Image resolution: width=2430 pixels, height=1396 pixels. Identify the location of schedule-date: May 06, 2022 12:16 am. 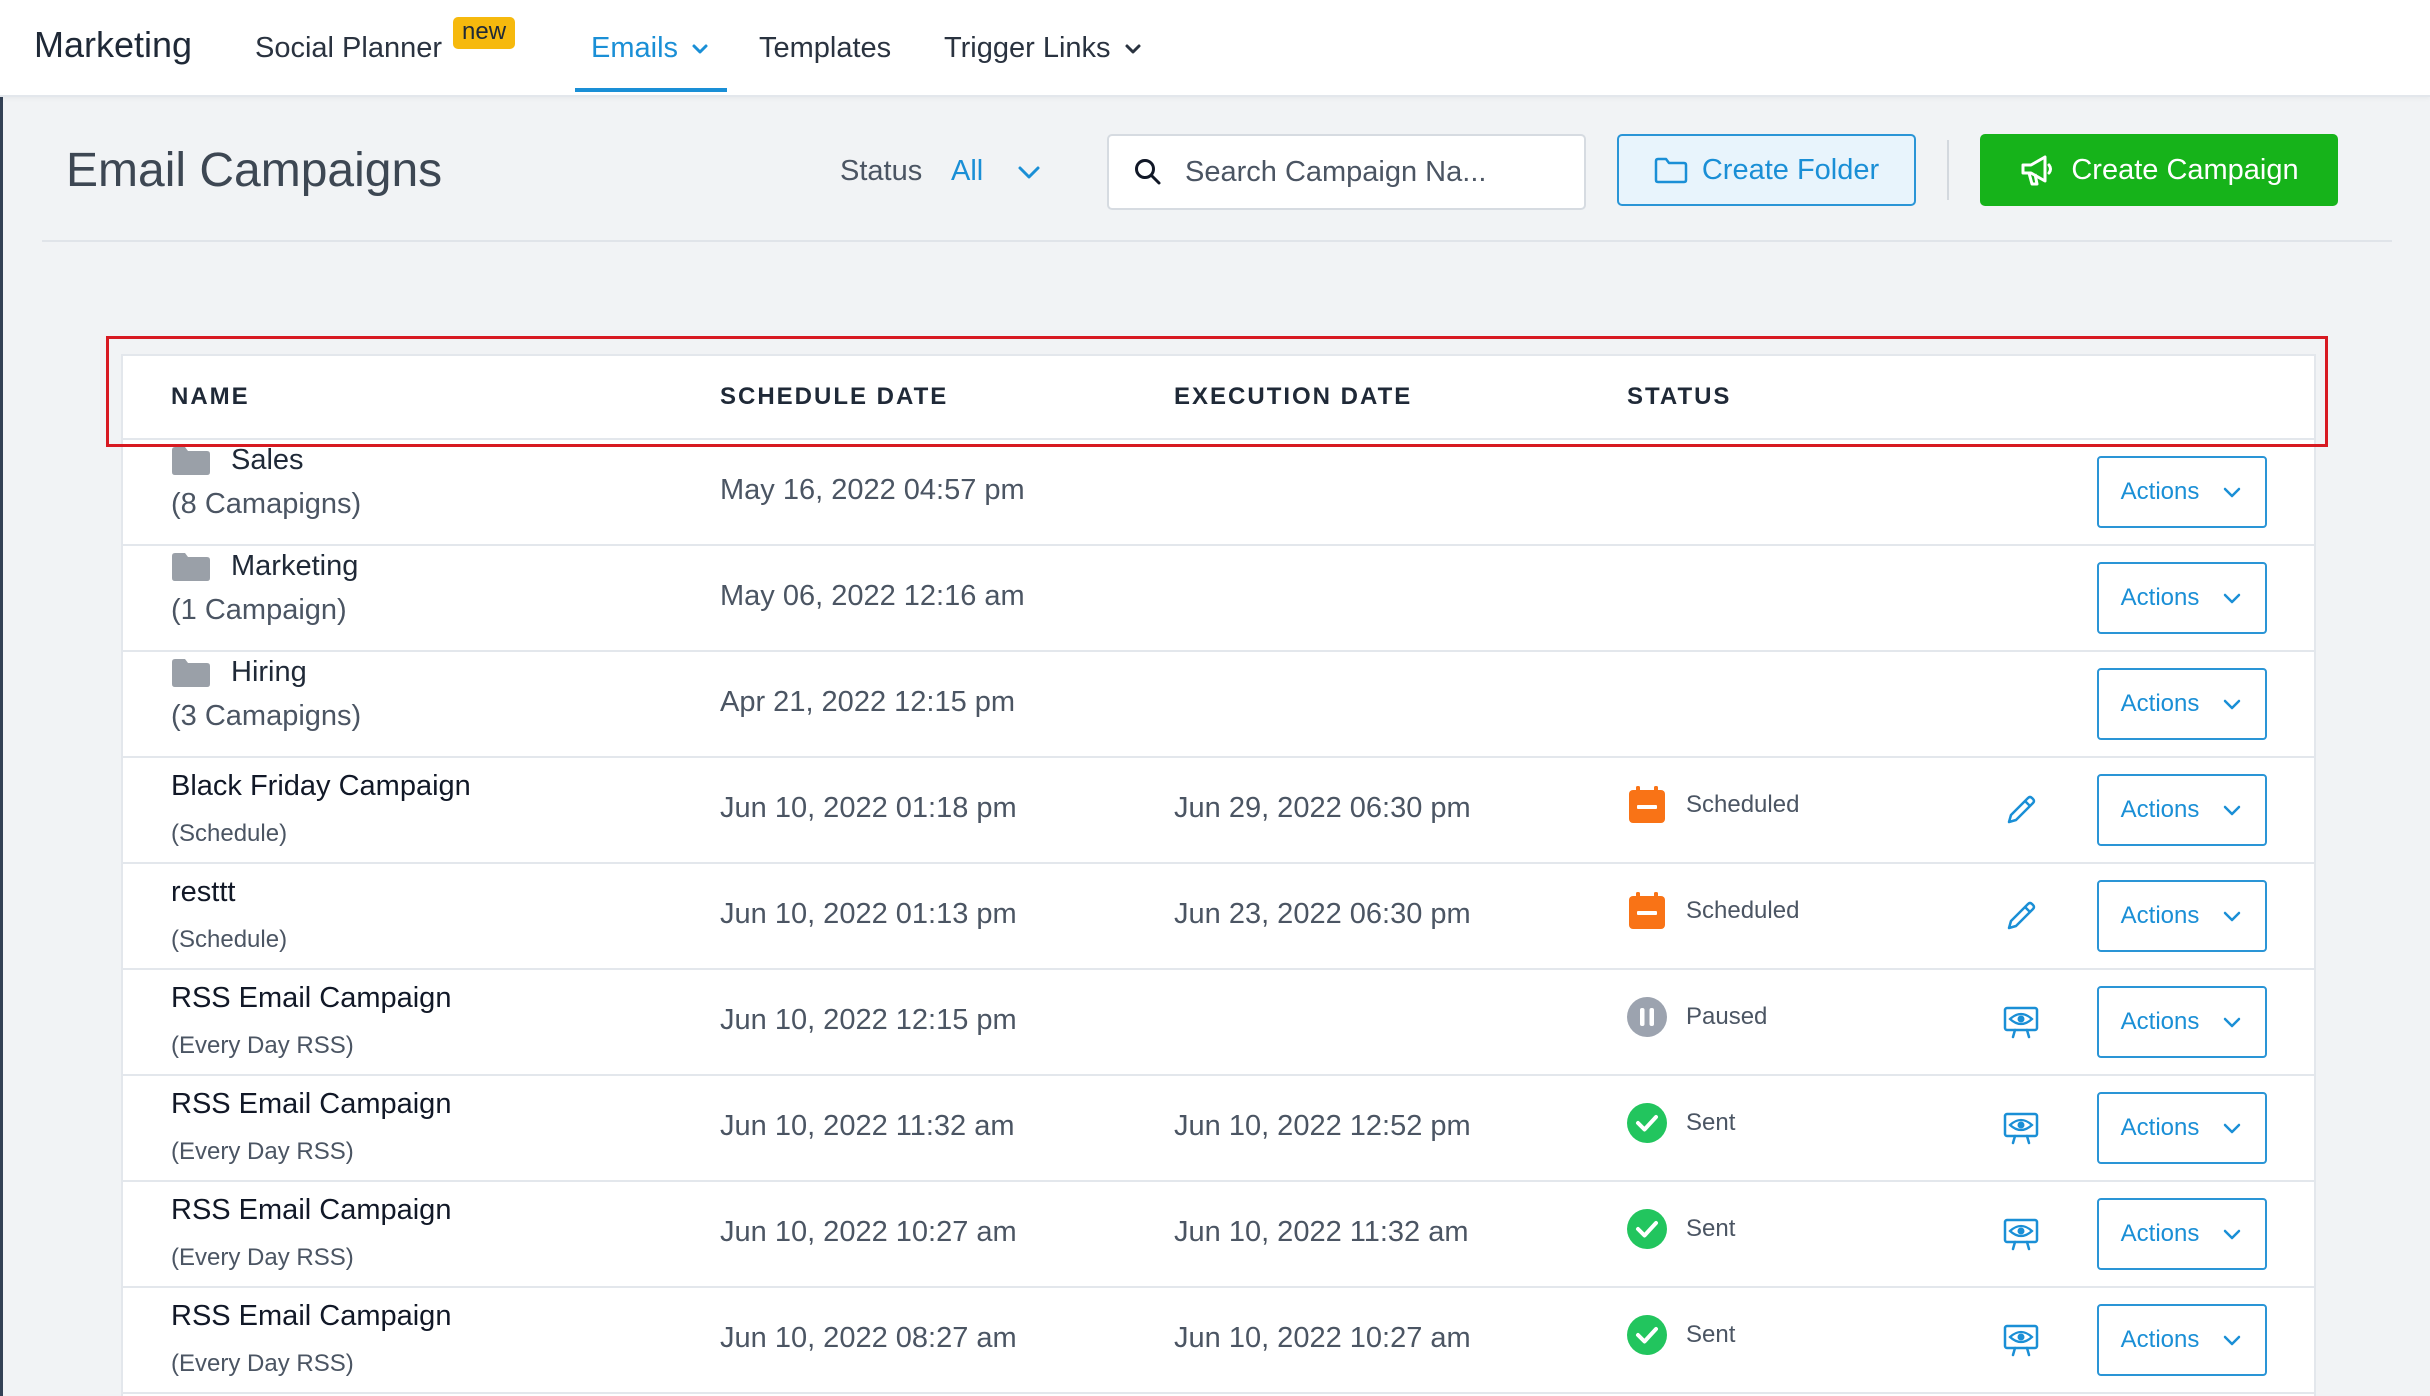
(872, 596).